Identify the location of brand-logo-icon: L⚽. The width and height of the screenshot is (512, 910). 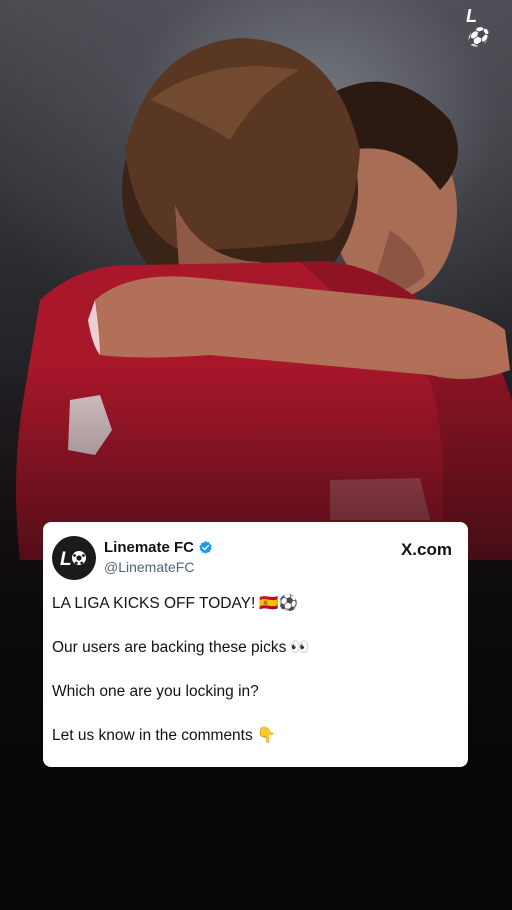
(480, 26).